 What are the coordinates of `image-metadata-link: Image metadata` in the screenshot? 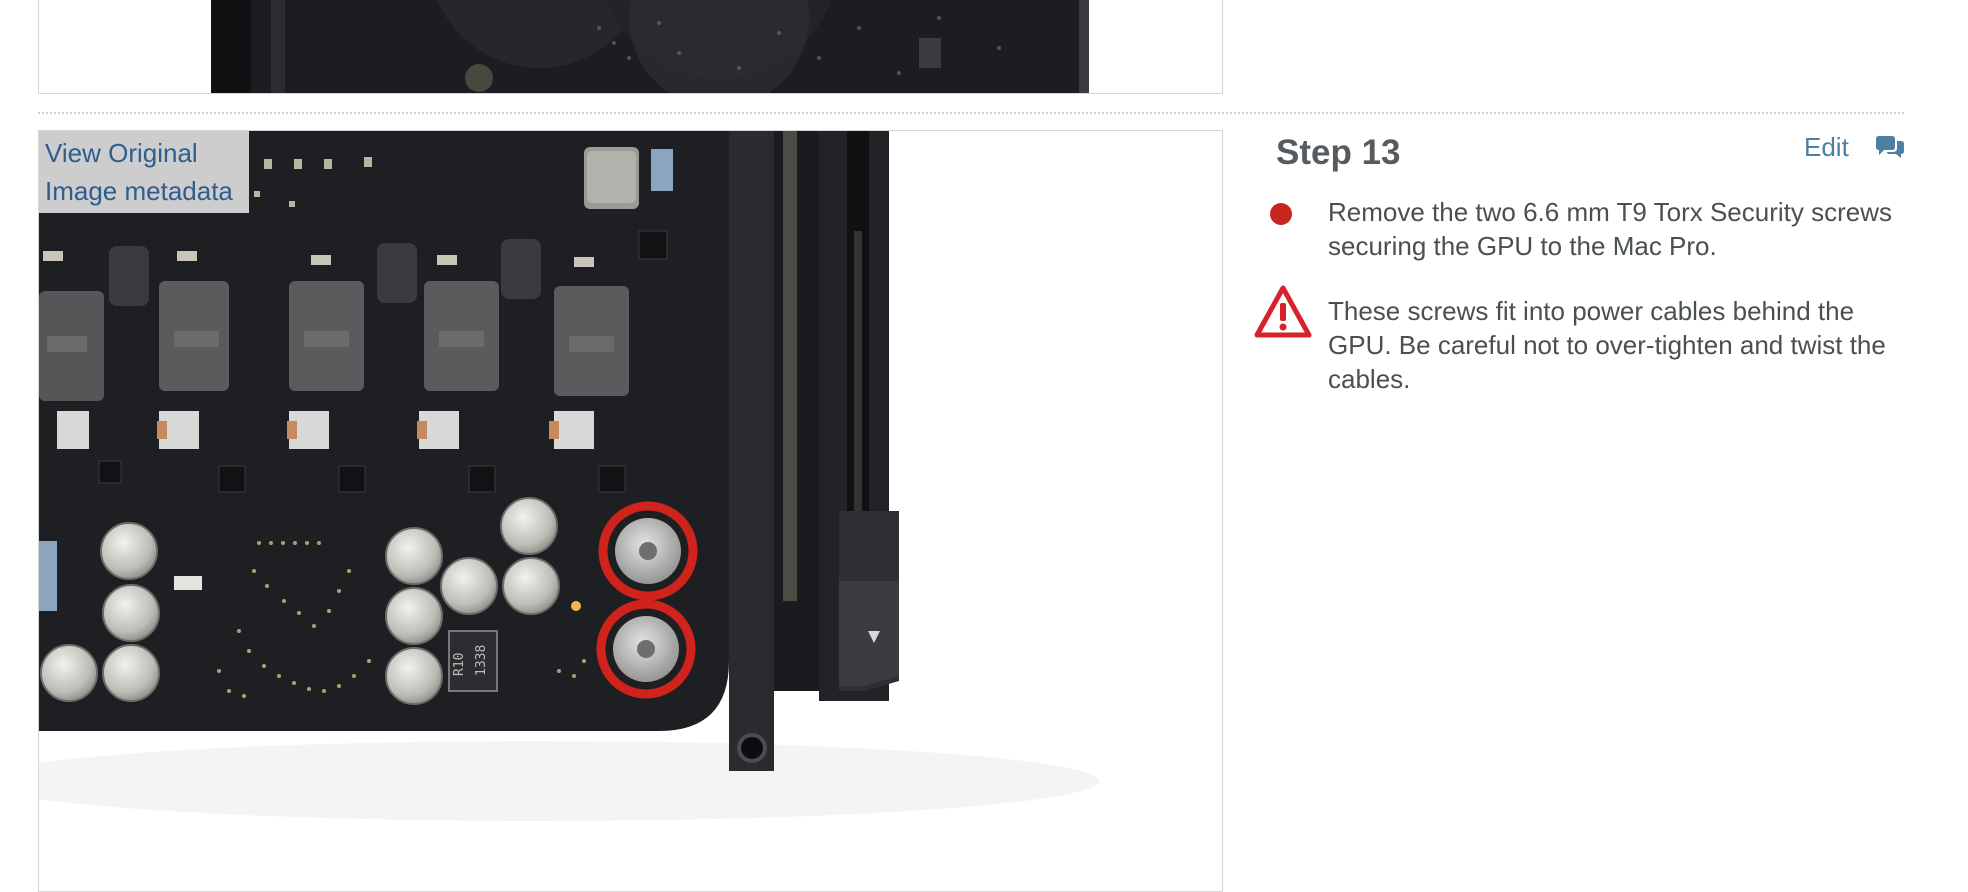 It's located at (144, 191).